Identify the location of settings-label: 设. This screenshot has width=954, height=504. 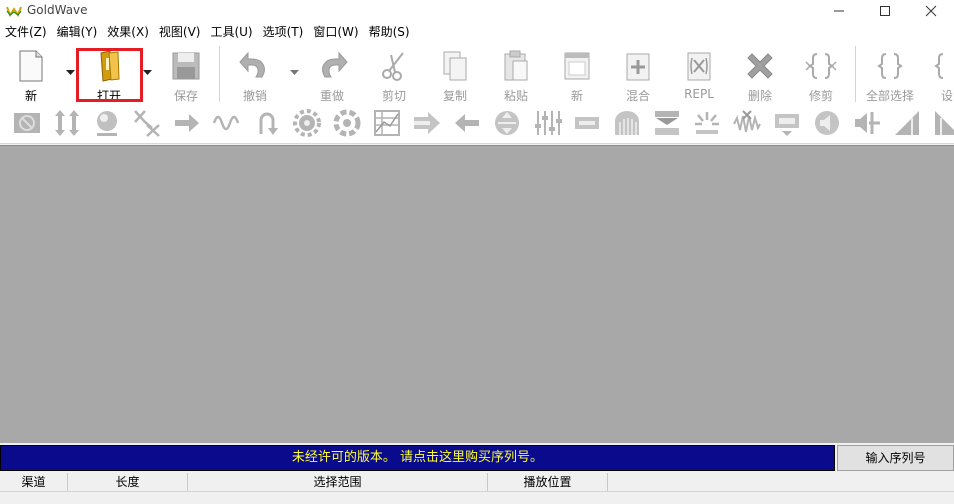
(946, 96).